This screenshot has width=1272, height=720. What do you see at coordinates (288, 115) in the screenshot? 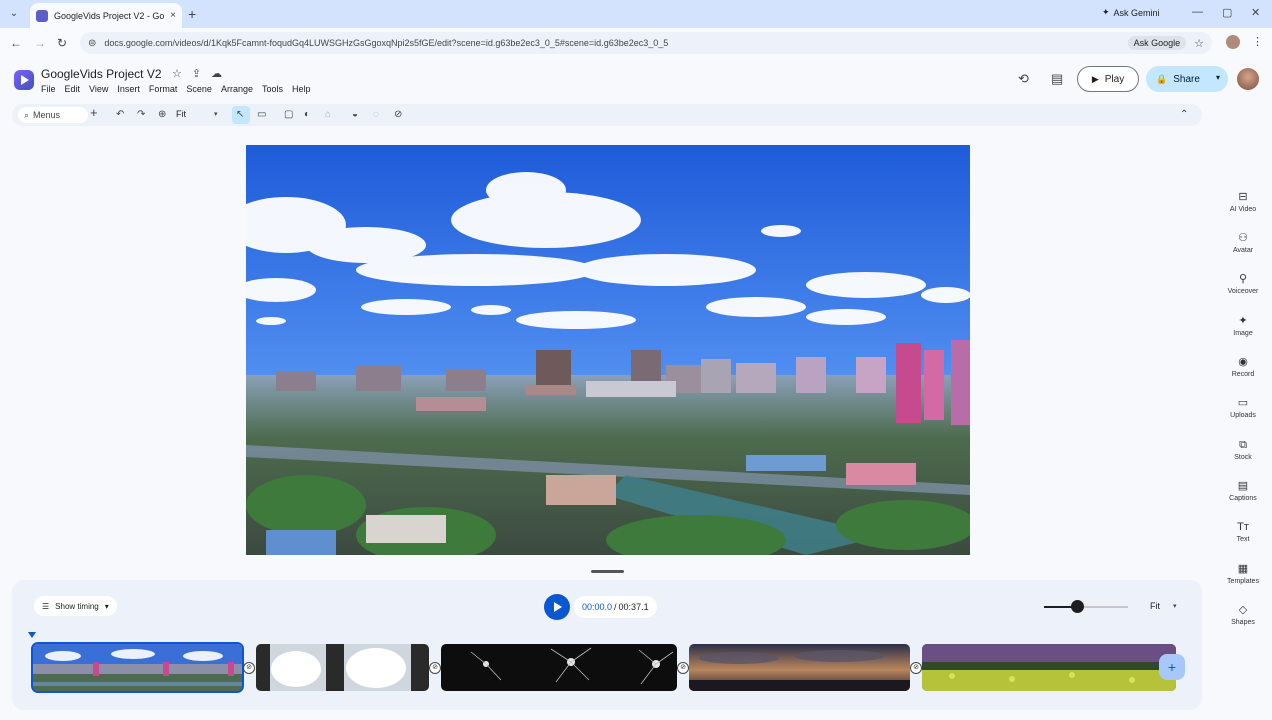
I see `frame-icon: ▢` at bounding box center [288, 115].